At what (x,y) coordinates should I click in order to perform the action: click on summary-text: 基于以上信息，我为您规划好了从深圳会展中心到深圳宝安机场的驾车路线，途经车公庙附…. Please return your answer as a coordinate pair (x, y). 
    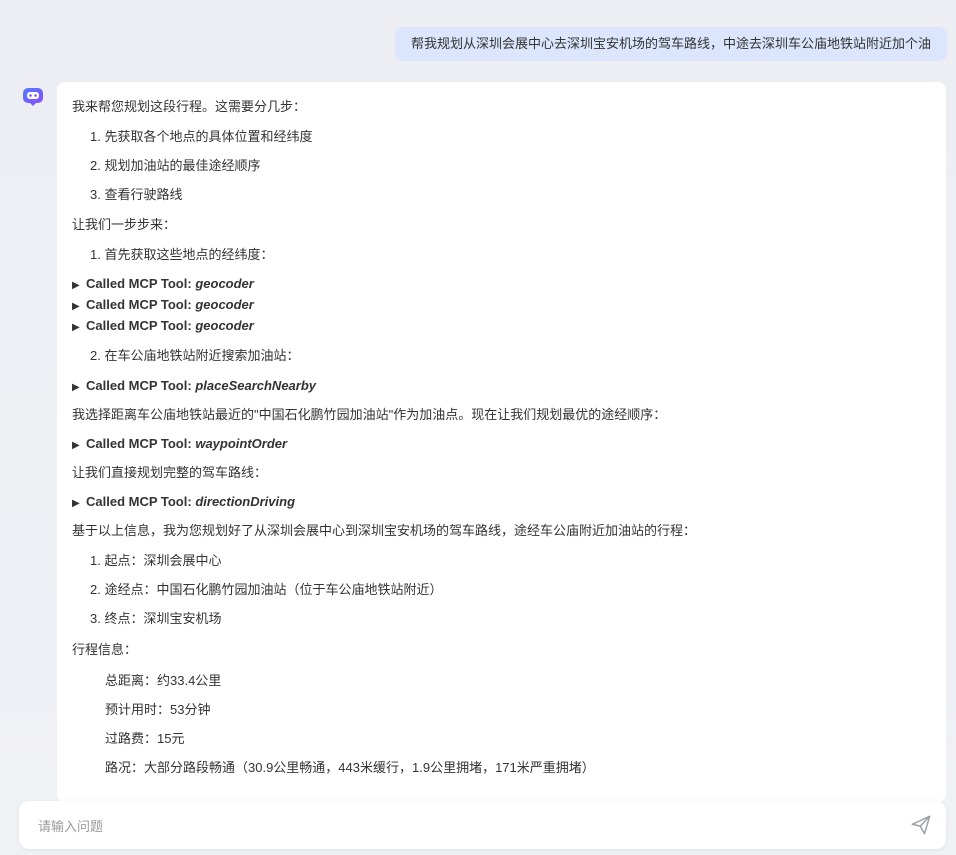
    Looking at the image, I should click on (501, 531).